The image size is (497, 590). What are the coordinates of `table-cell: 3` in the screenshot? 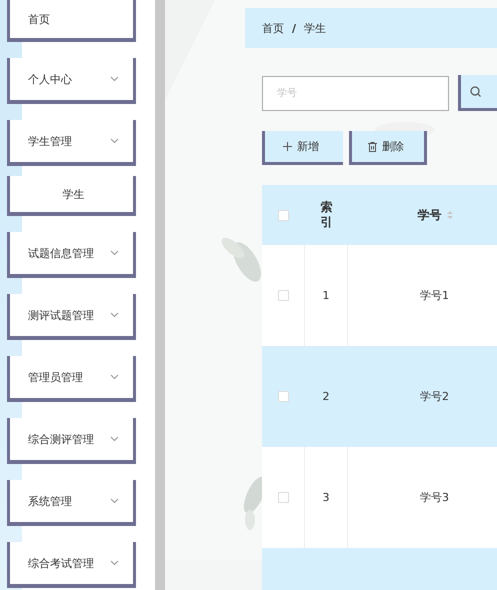 It's located at (326, 497).